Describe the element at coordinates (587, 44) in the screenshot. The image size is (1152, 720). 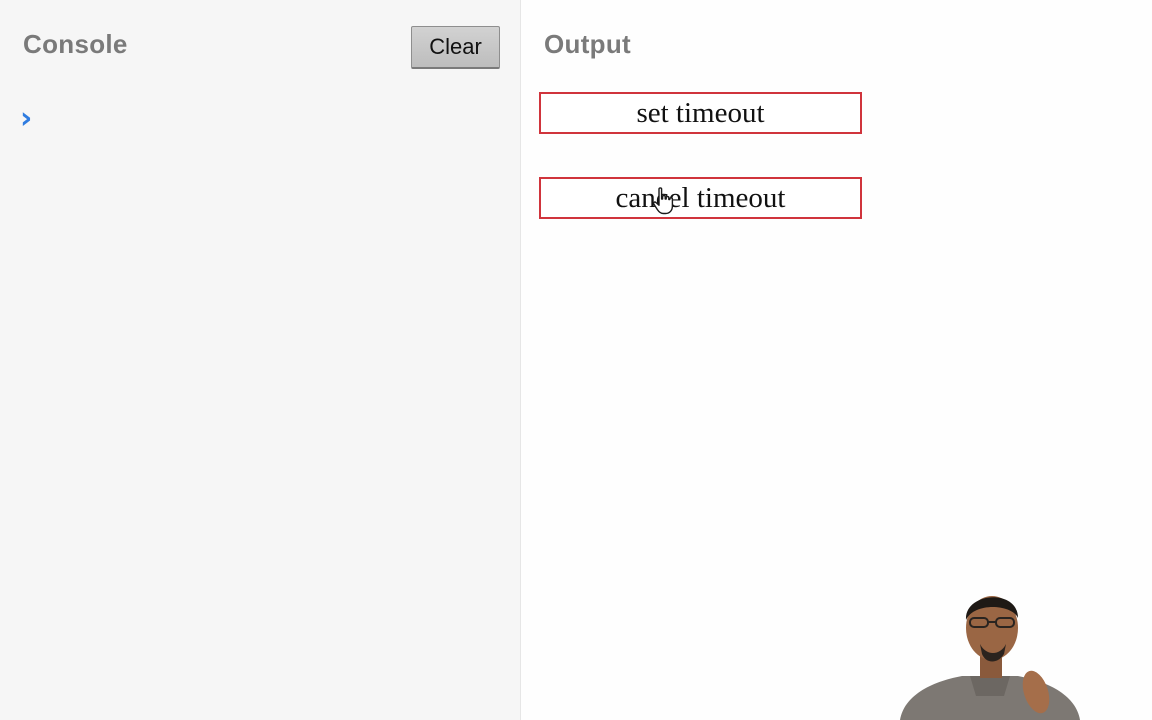
I see `output-title: Output` at that location.